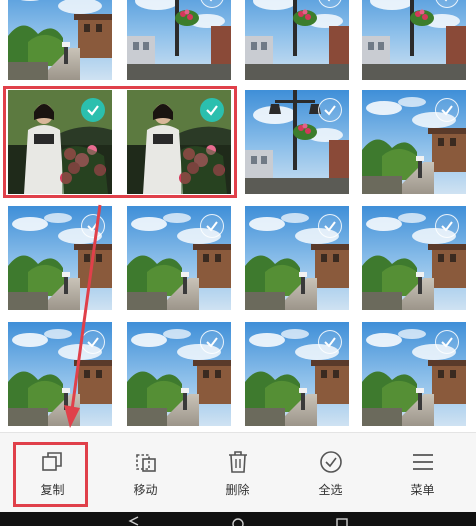 This screenshot has height=526, width=476. What do you see at coordinates (52, 489) in the screenshot?
I see `copy-label: 复制` at bounding box center [52, 489].